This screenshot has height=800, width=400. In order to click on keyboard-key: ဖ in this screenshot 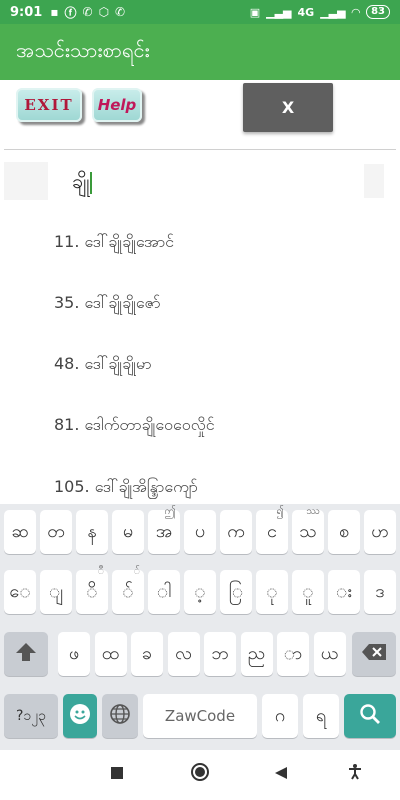, I will do `click(74, 654)`.